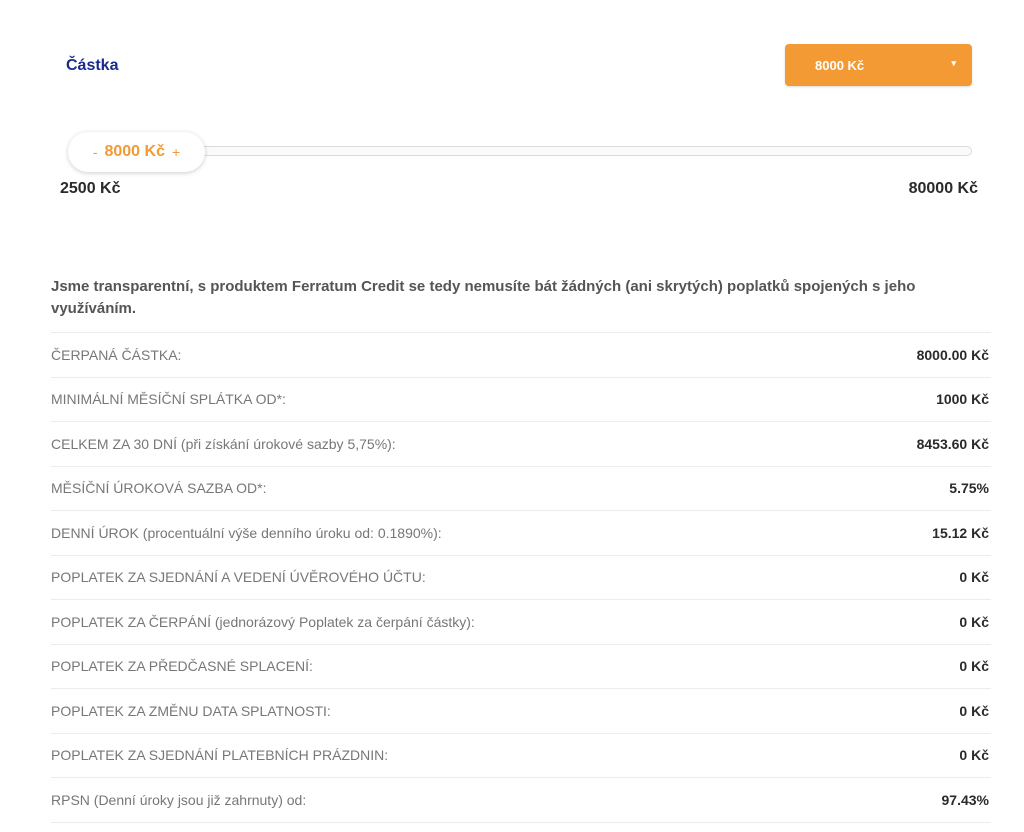 The image size is (1024, 832). Describe the element at coordinates (116, 354) in the screenshot. I see `fee-label: ČERPANÁ ČÁSTKA:` at that location.